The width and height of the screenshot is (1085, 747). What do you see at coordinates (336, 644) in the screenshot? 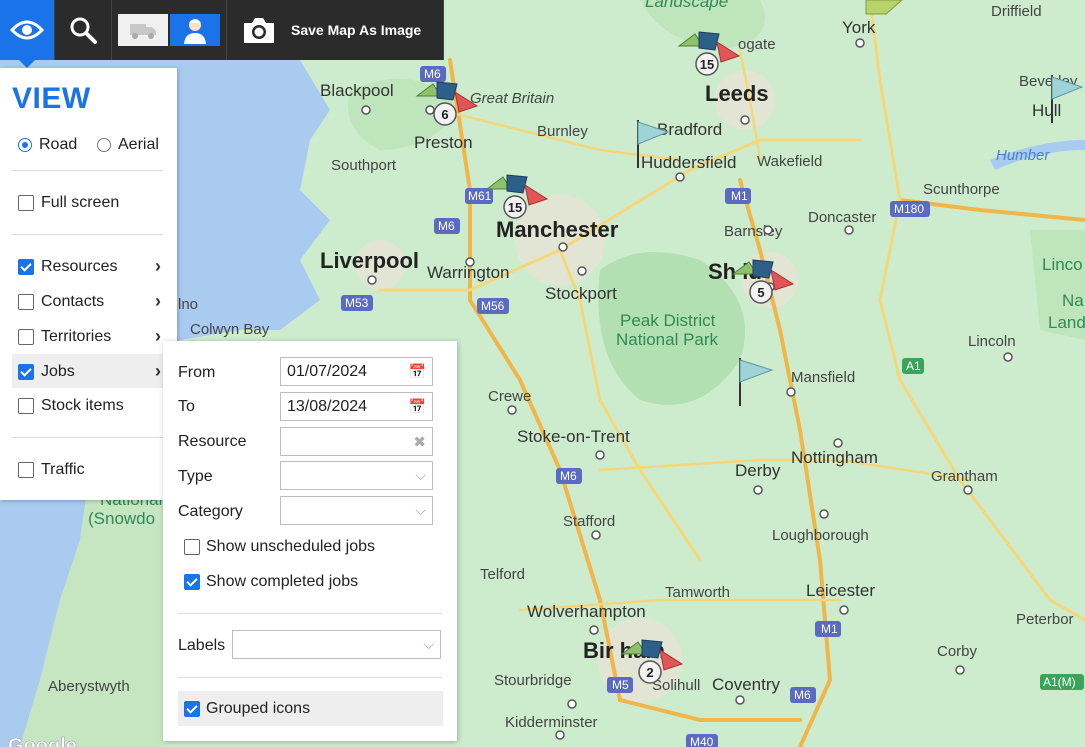
I see `labels-select: ⌵` at bounding box center [336, 644].